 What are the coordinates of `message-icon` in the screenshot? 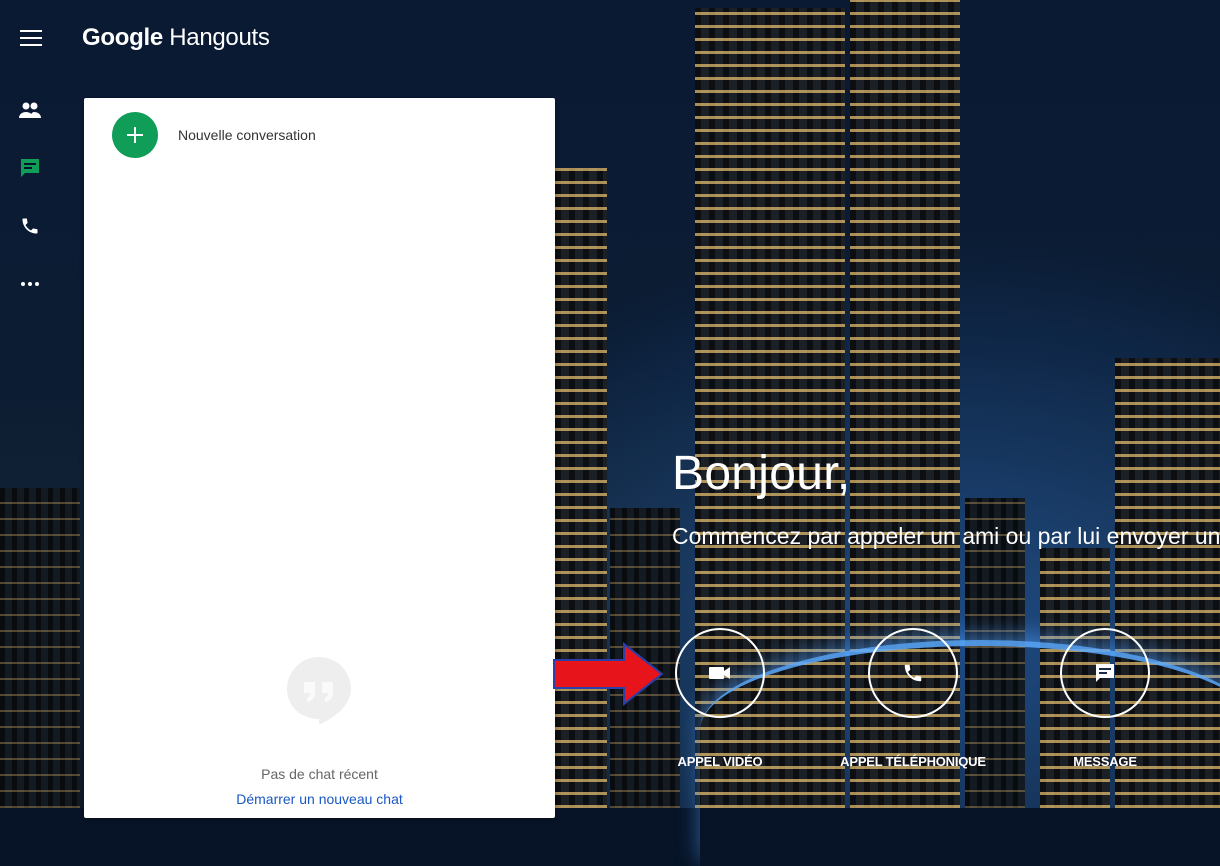 It's located at (1105, 673).